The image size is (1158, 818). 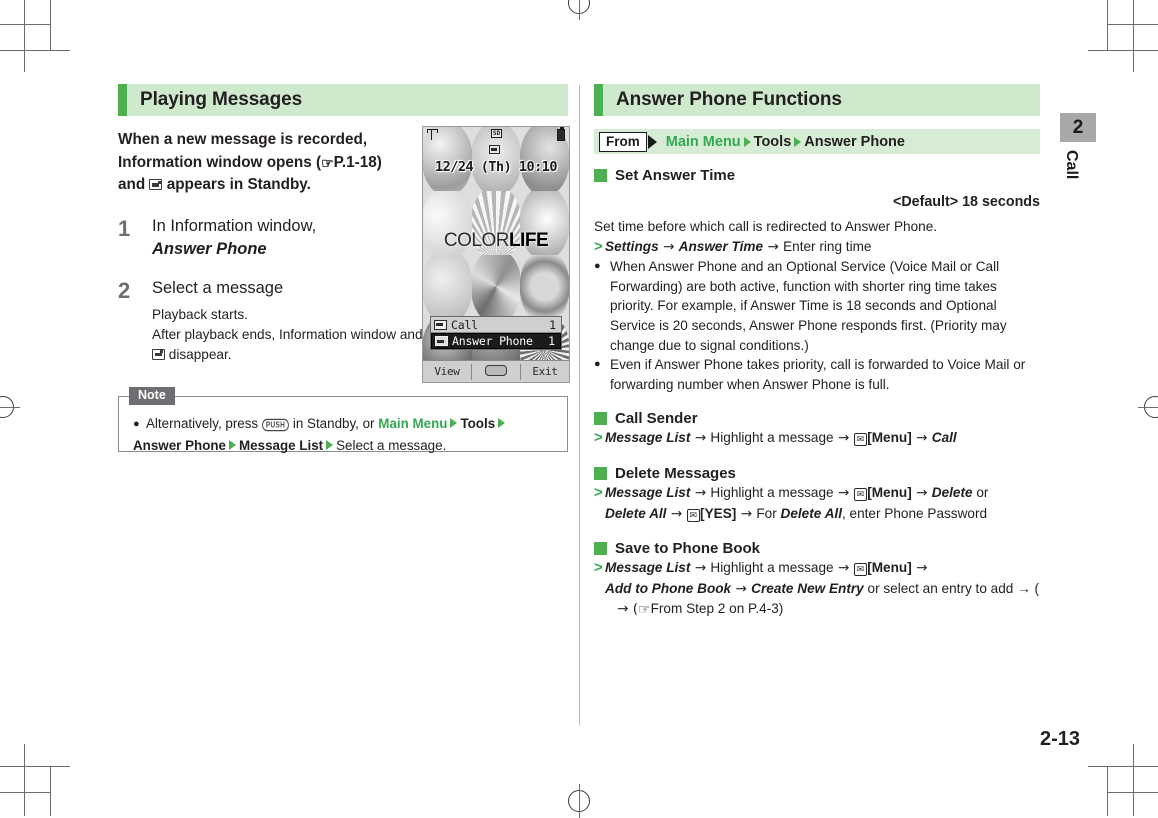 I want to click on info-row-answer-phone: Answer Phone 1, so click(x=496, y=341).